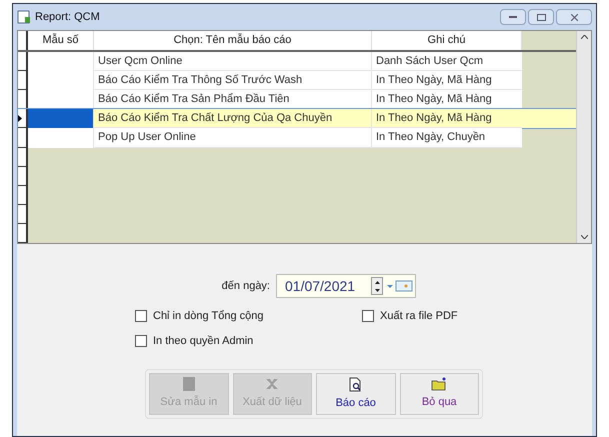  I want to click on table-row: Pop Up User Online In Theo Ngày, Chuyền, so click(297, 138).